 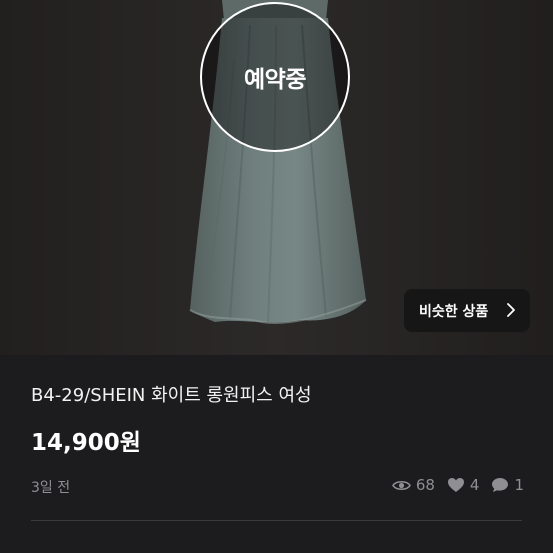 I want to click on view-count-value: 68, so click(x=425, y=485).